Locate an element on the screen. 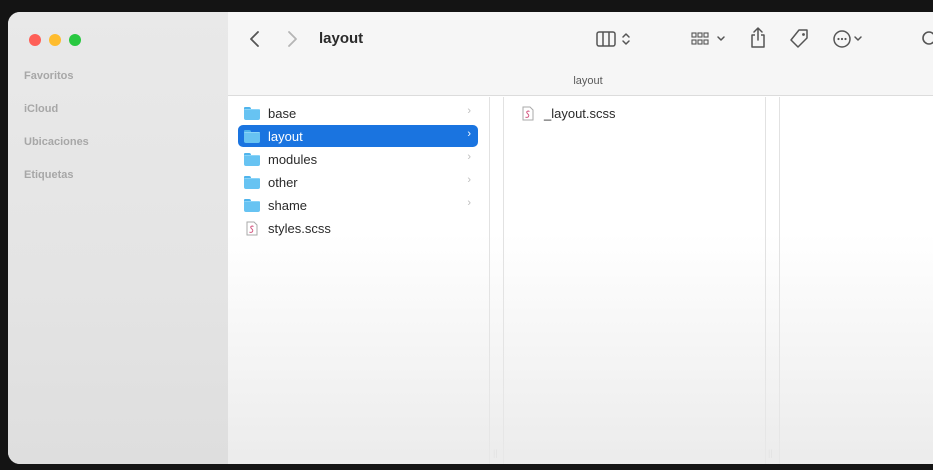  share-icon is located at coordinates (758, 38).